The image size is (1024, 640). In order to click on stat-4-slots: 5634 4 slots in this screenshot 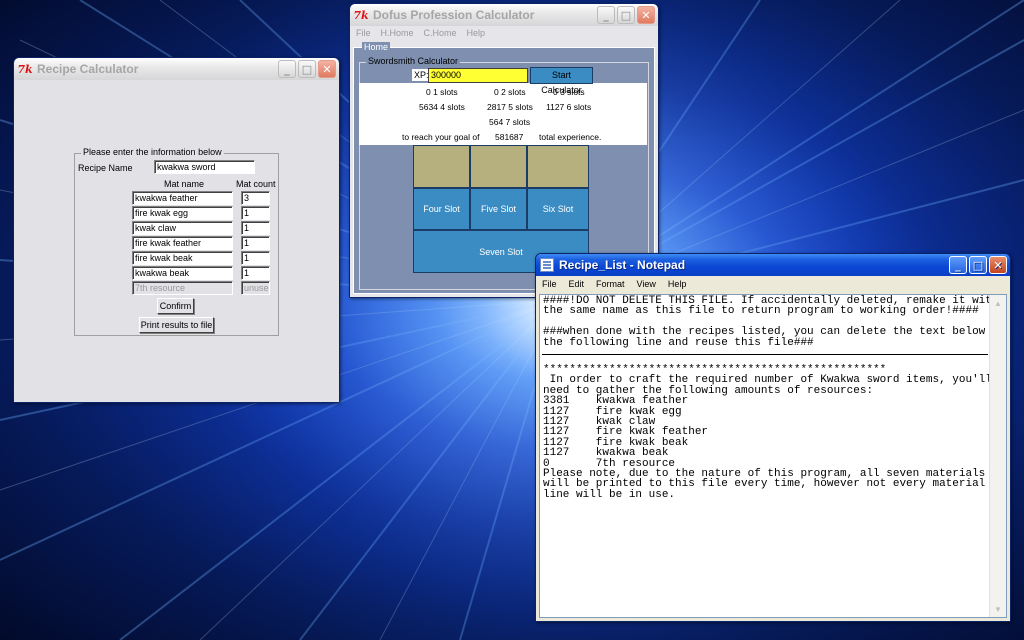, I will do `click(442, 107)`.